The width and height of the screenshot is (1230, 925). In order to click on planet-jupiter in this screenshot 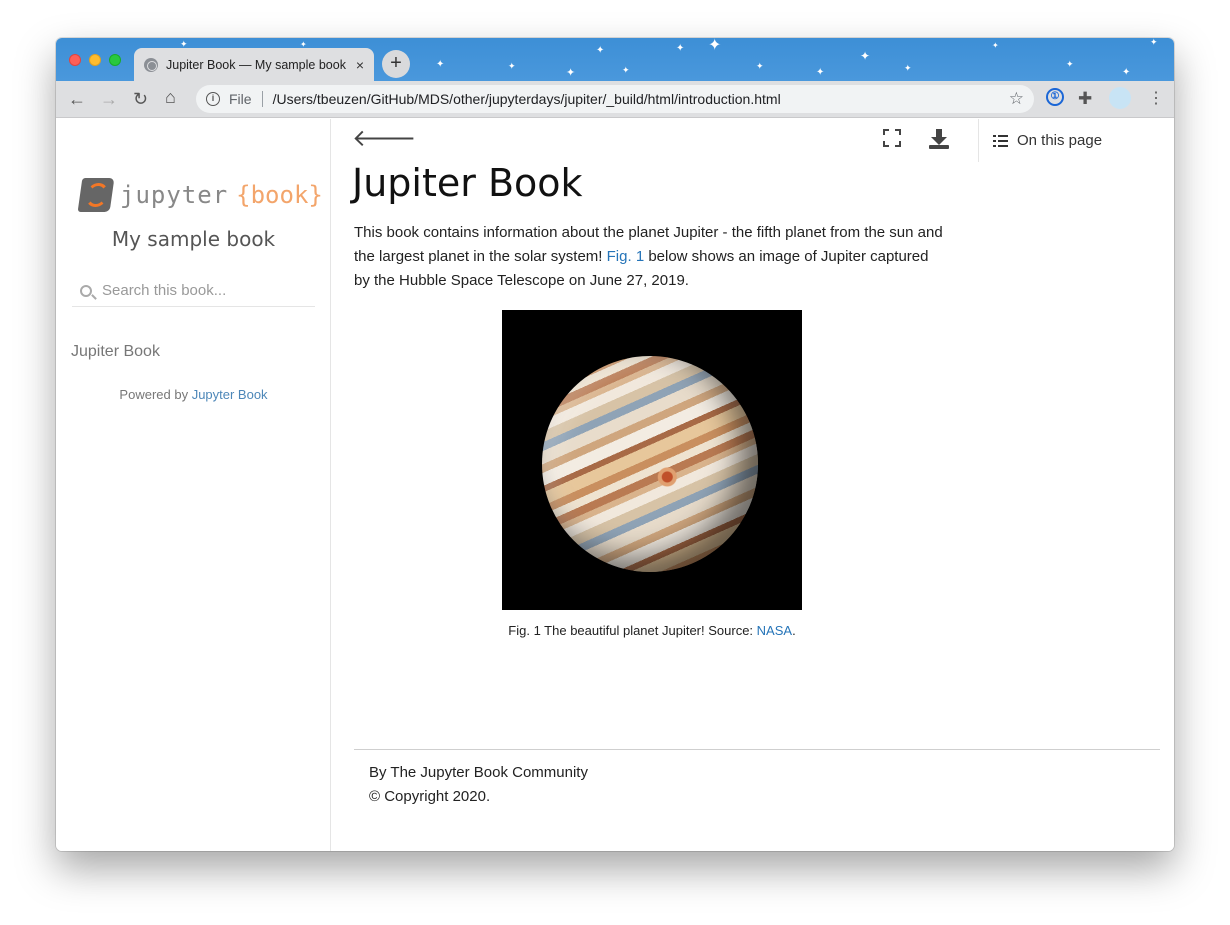, I will do `click(650, 464)`.